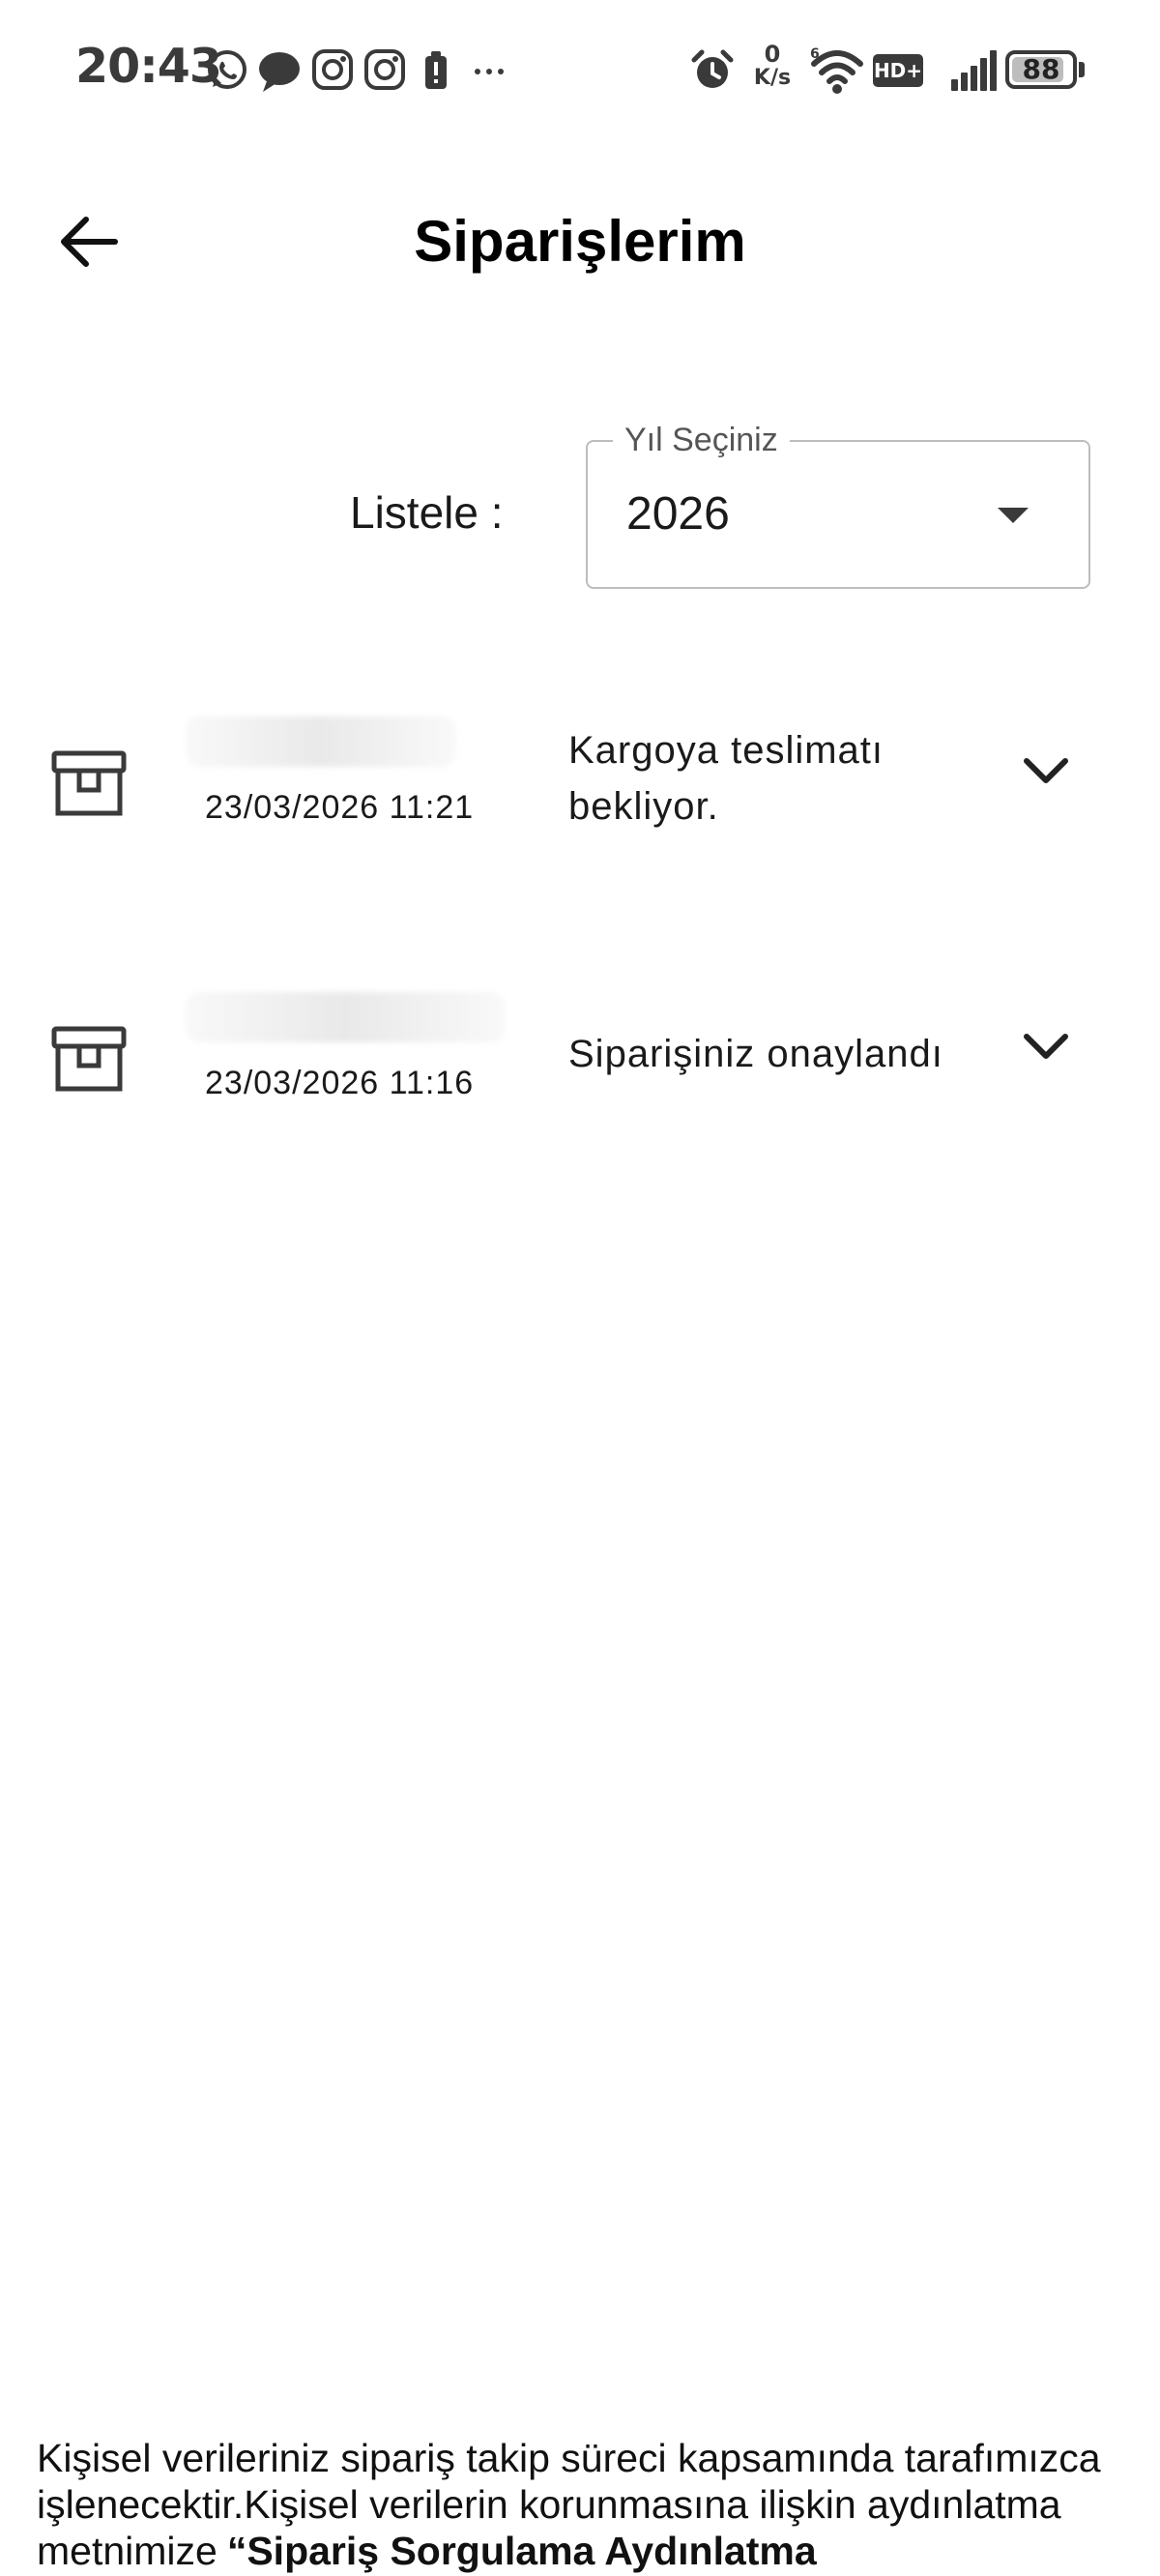 This screenshot has width=1160, height=2576. I want to click on wifi-icon: 6, so click(837, 70).